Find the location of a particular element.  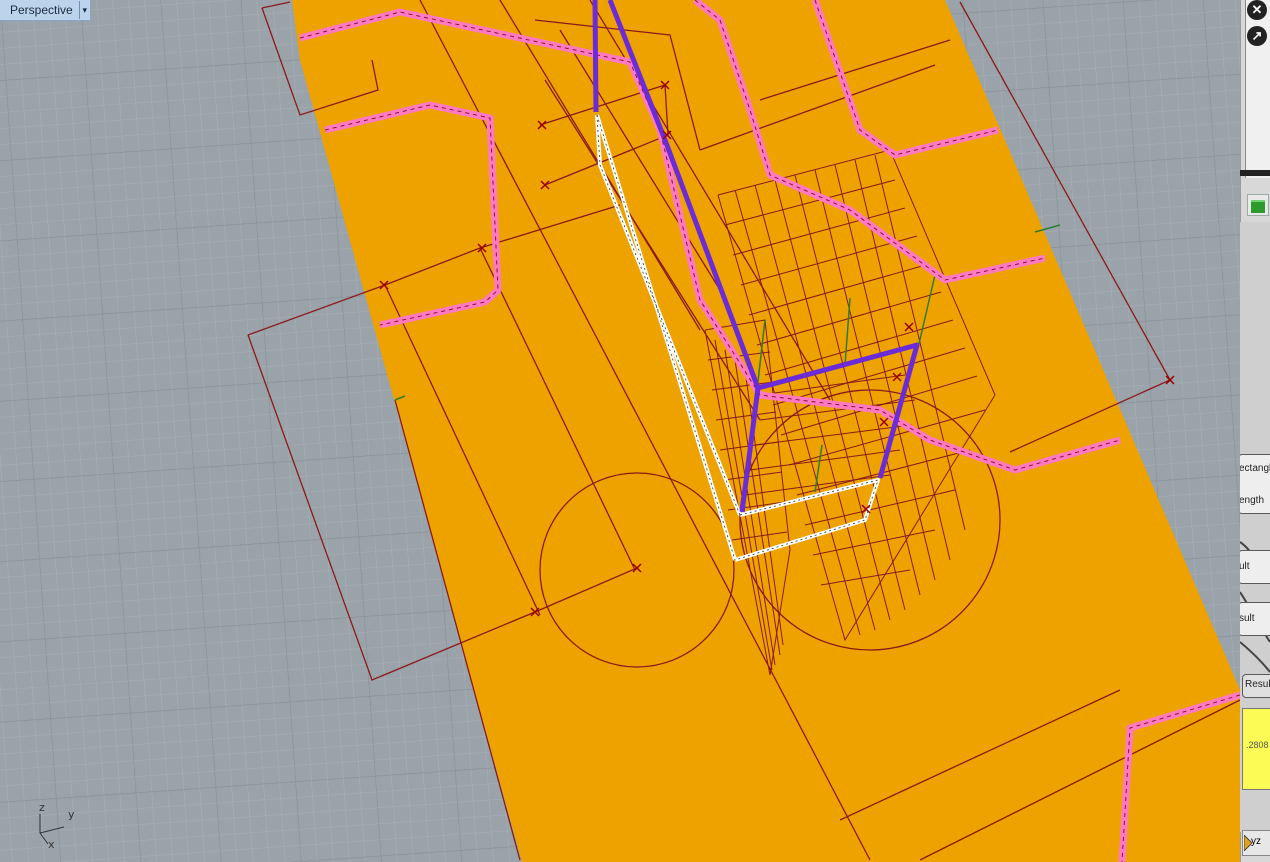

axis-gizmo: z y x is located at coordinates (59, 827).